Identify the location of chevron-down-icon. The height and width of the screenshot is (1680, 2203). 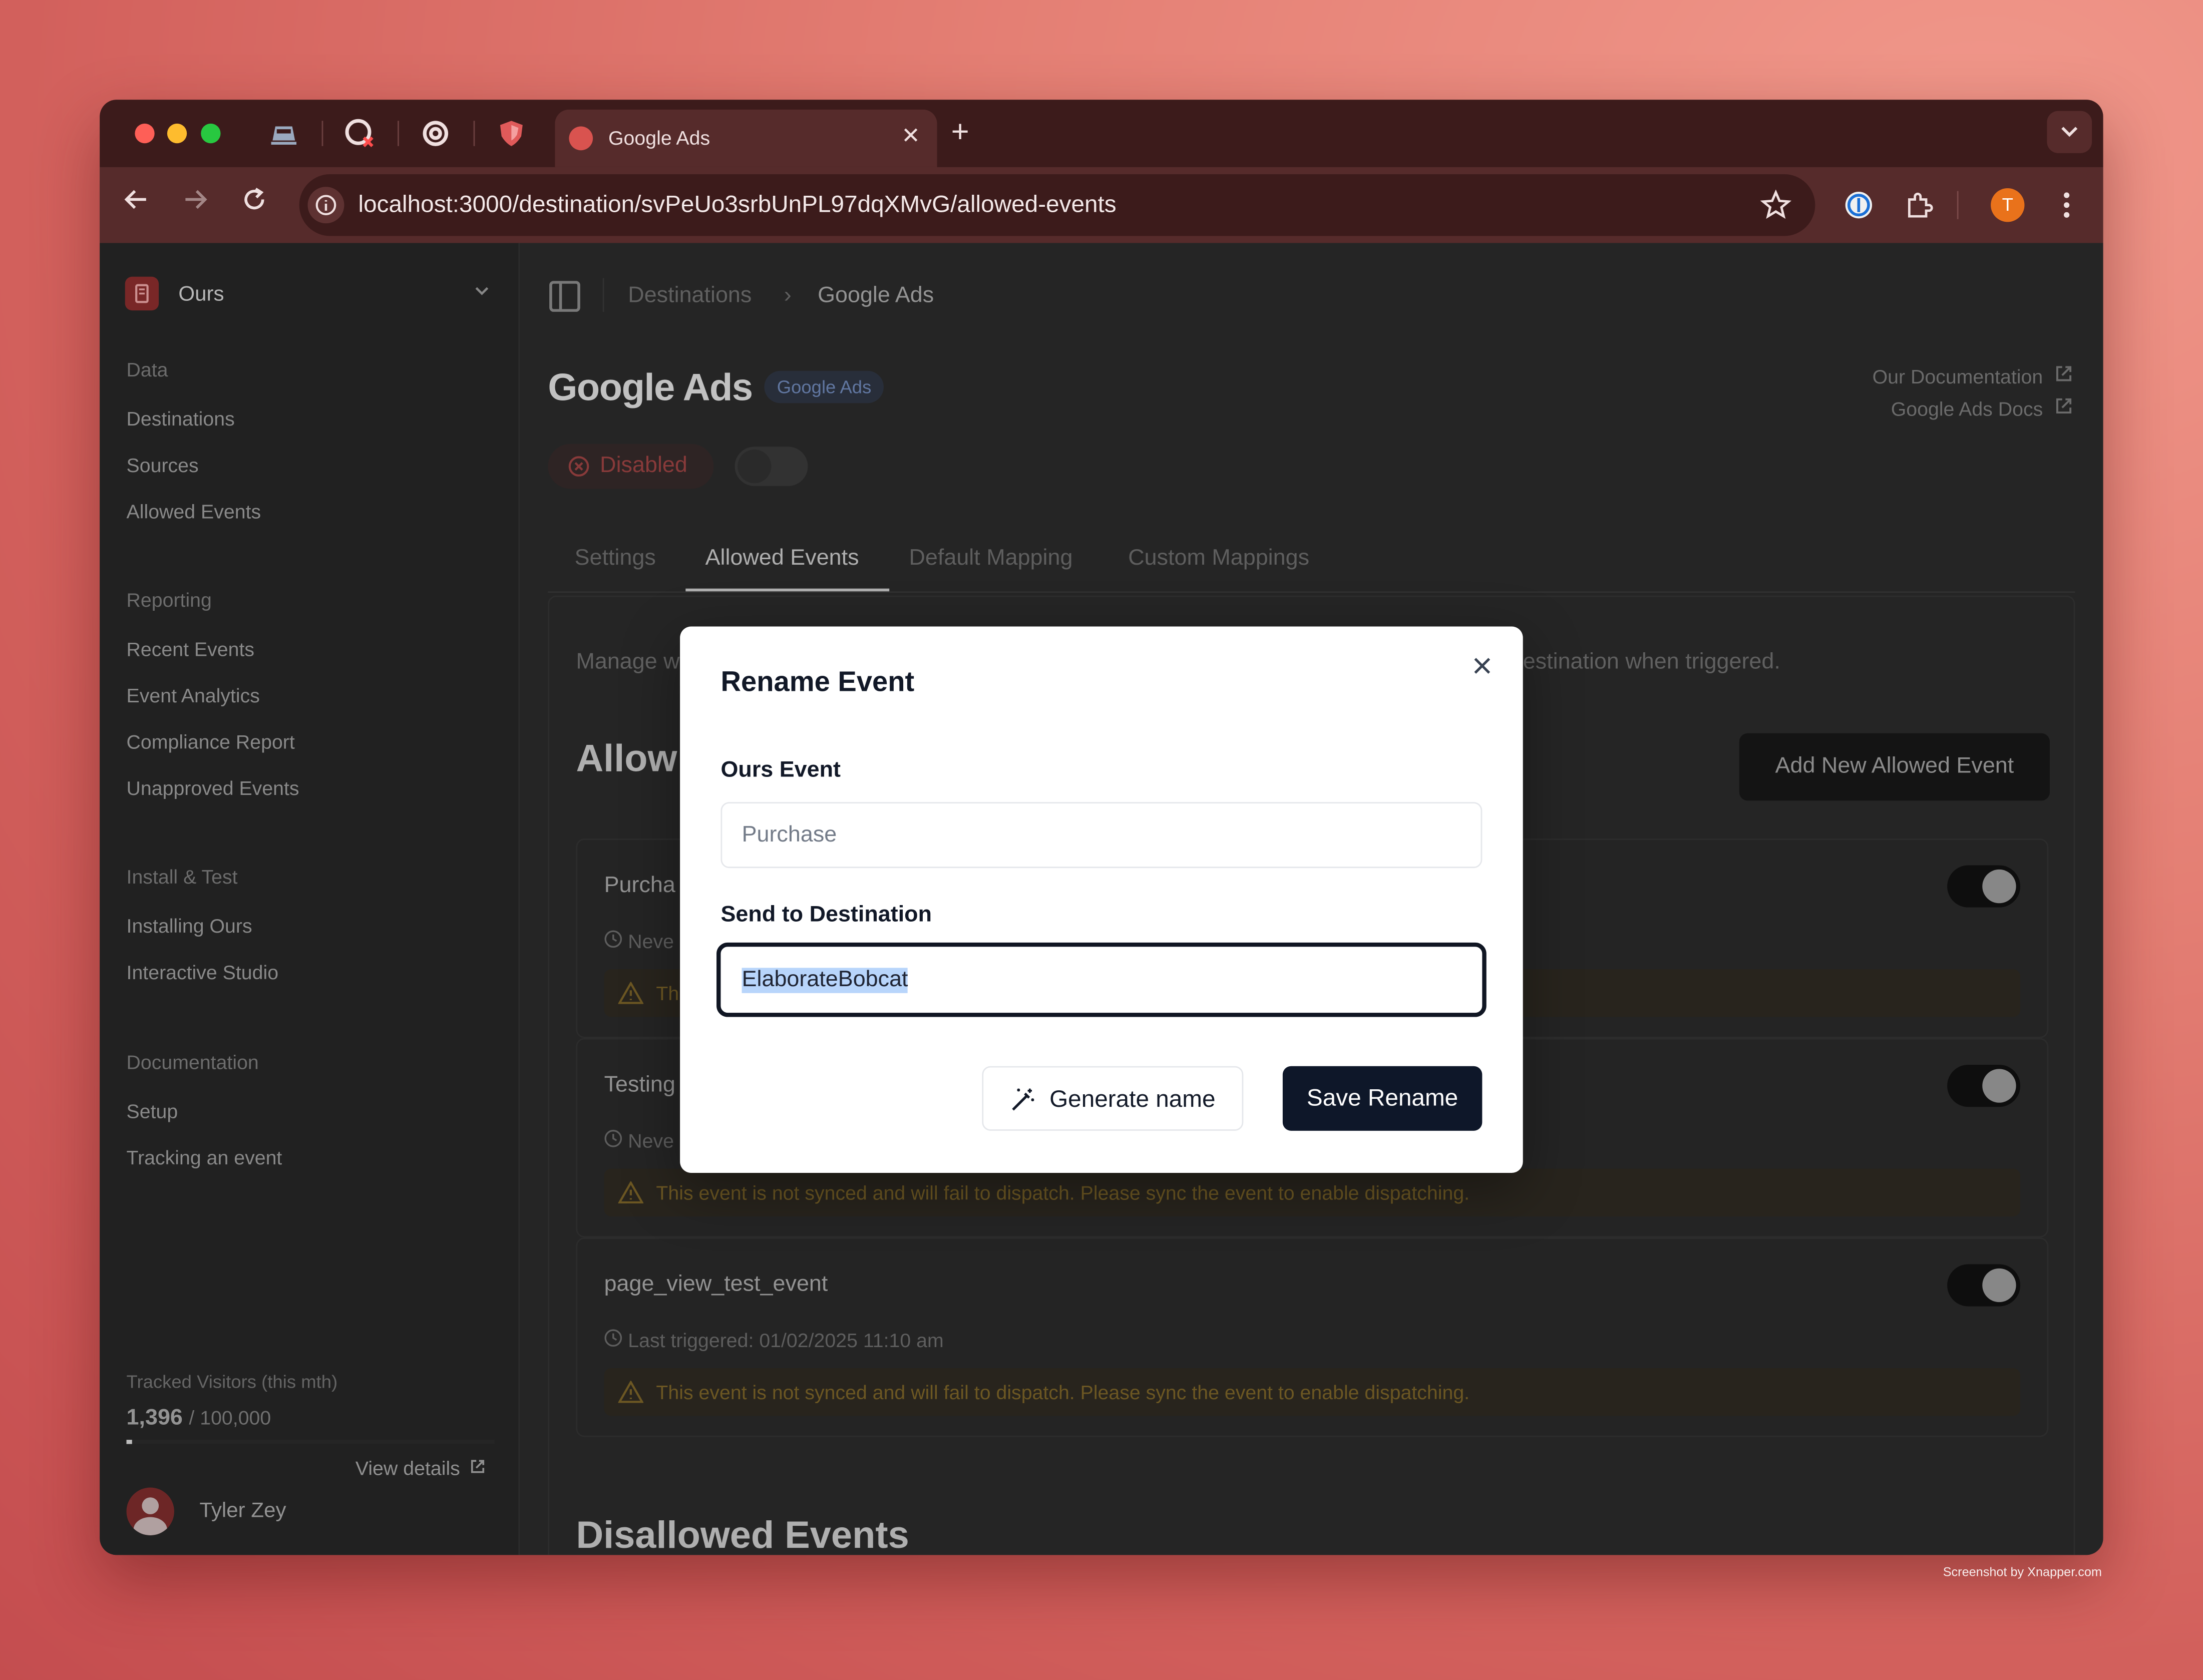
(2069, 132).